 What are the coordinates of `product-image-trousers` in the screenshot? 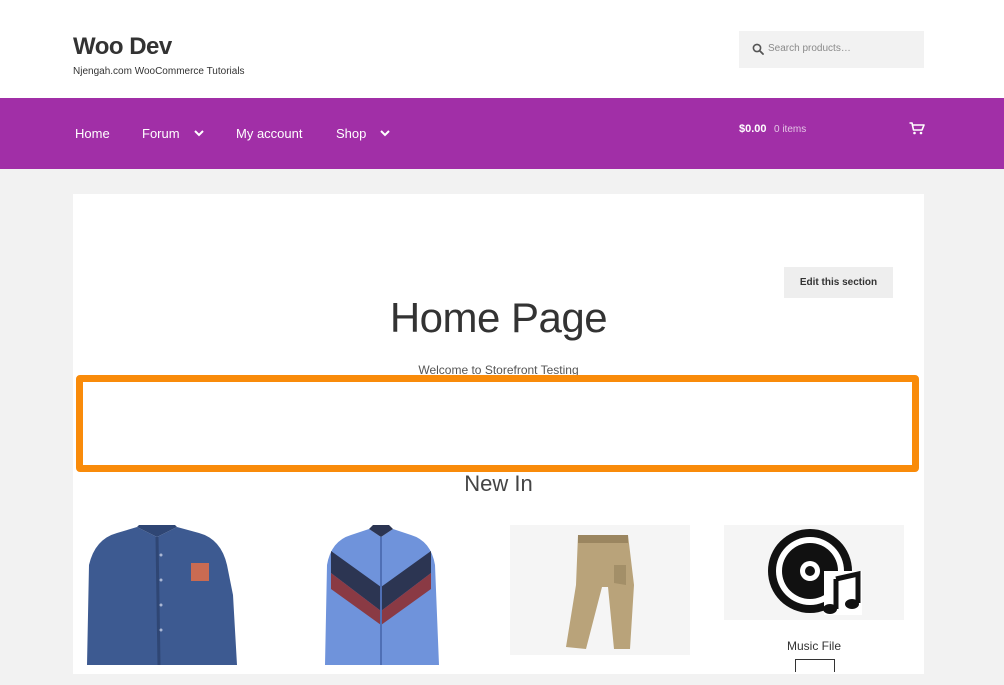 It's located at (600, 595).